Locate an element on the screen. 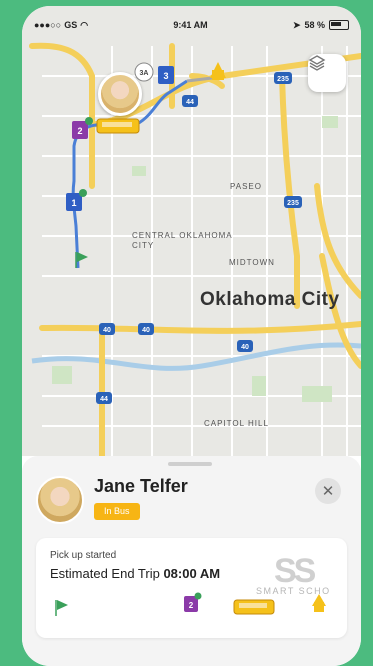 Image resolution: width=373 pixels, height=666 pixels. trip-progress-track: 2 is located at coordinates (190, 604).